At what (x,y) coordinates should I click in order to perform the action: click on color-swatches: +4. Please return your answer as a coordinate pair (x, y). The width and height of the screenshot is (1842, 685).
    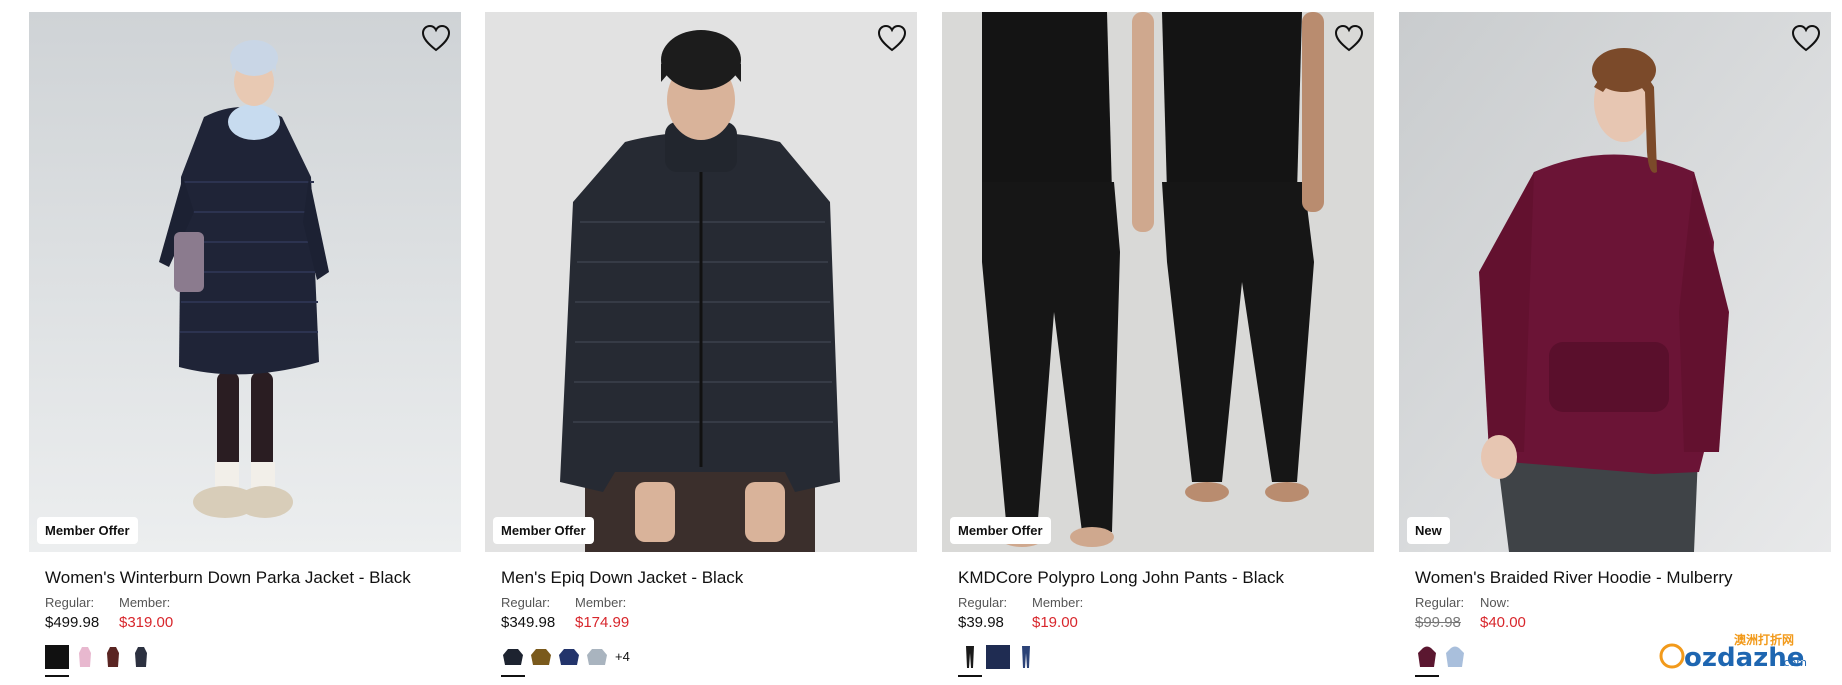
    Looking at the image, I should click on (565, 665).